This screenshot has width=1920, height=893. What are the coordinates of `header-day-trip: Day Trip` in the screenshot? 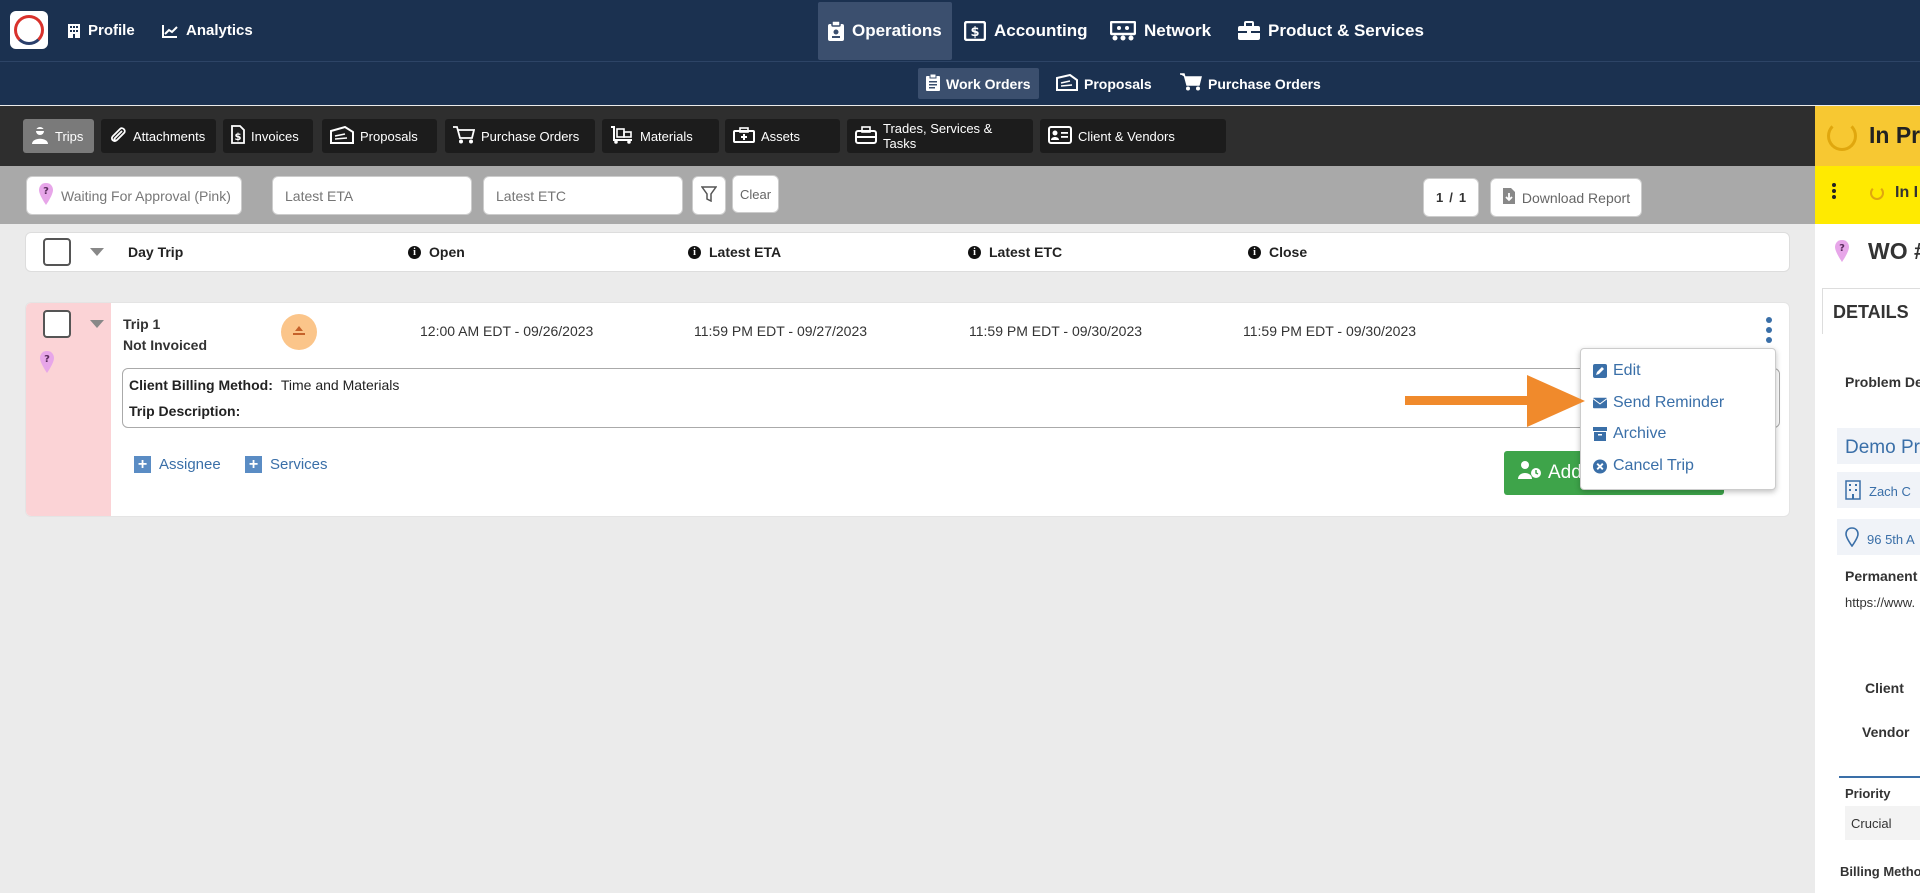 It's located at (155, 252).